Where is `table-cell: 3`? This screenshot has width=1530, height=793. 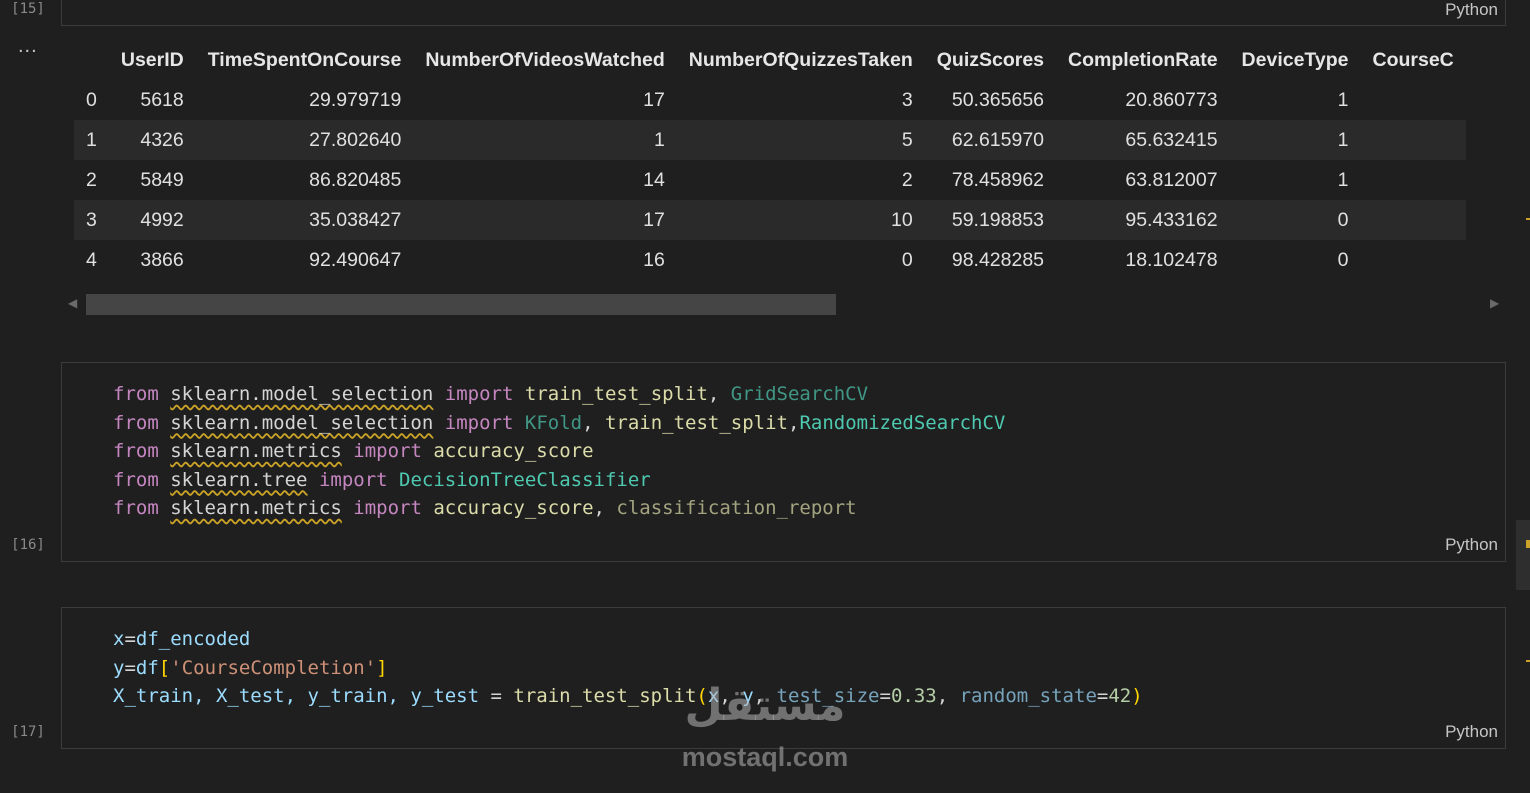
table-cell: 3 is located at coordinates (907, 99).